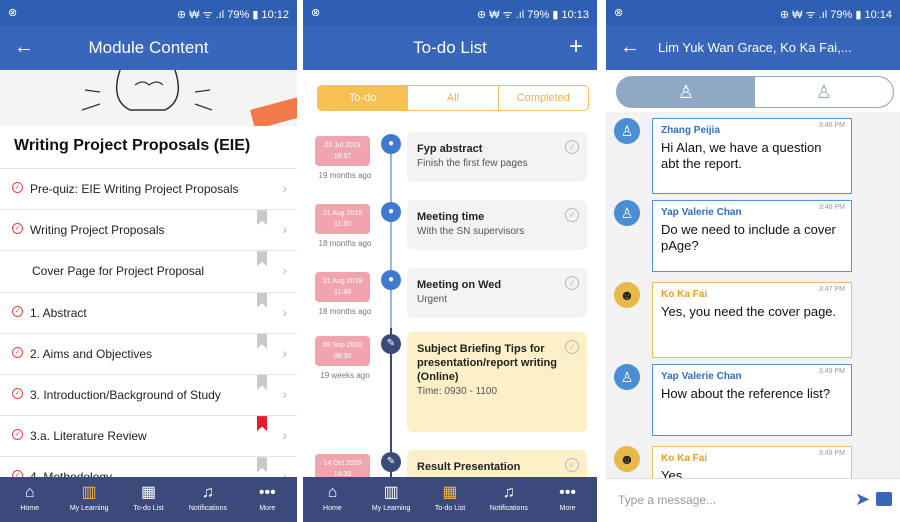 The height and width of the screenshot is (522, 900). I want to click on module-row-label: Cover Page for Project Proposal, so click(118, 271).